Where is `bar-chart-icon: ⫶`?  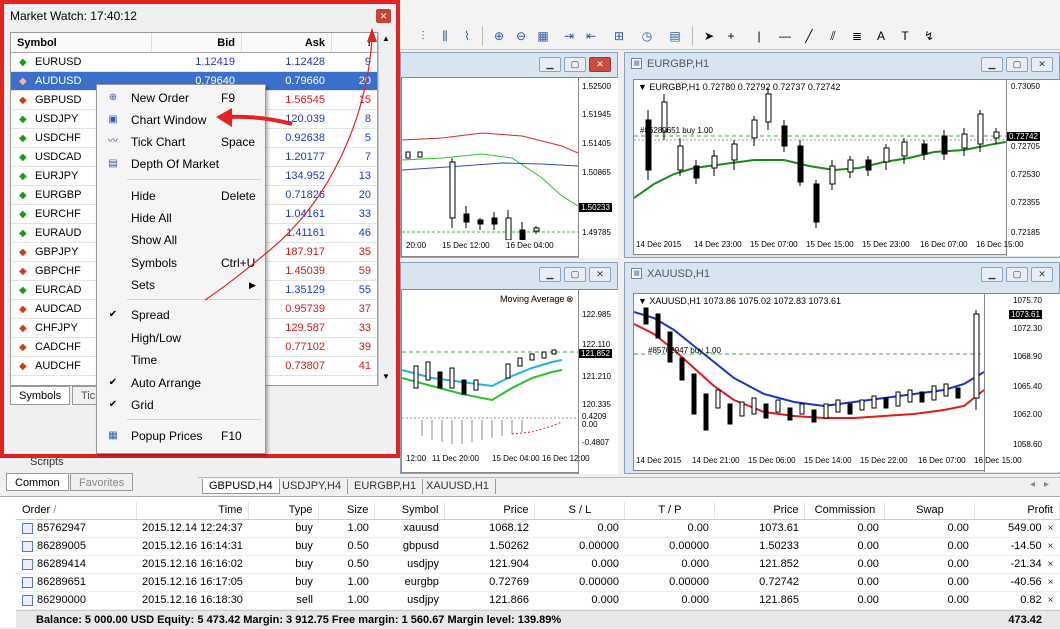 bar-chart-icon: ⫶ is located at coordinates (423, 36).